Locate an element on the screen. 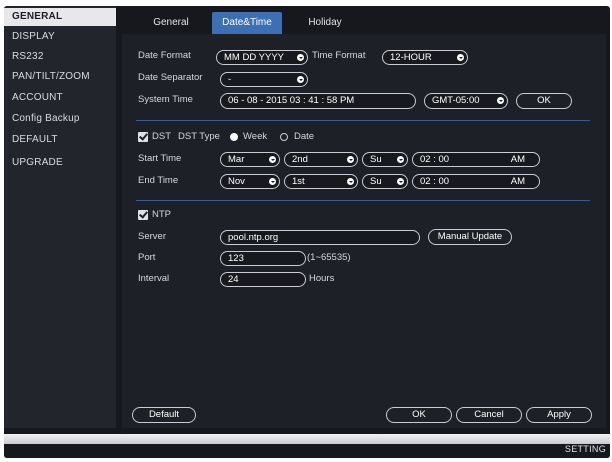 This screenshot has width=612, height=462. status-bar-label: SETTING is located at coordinates (585, 449).